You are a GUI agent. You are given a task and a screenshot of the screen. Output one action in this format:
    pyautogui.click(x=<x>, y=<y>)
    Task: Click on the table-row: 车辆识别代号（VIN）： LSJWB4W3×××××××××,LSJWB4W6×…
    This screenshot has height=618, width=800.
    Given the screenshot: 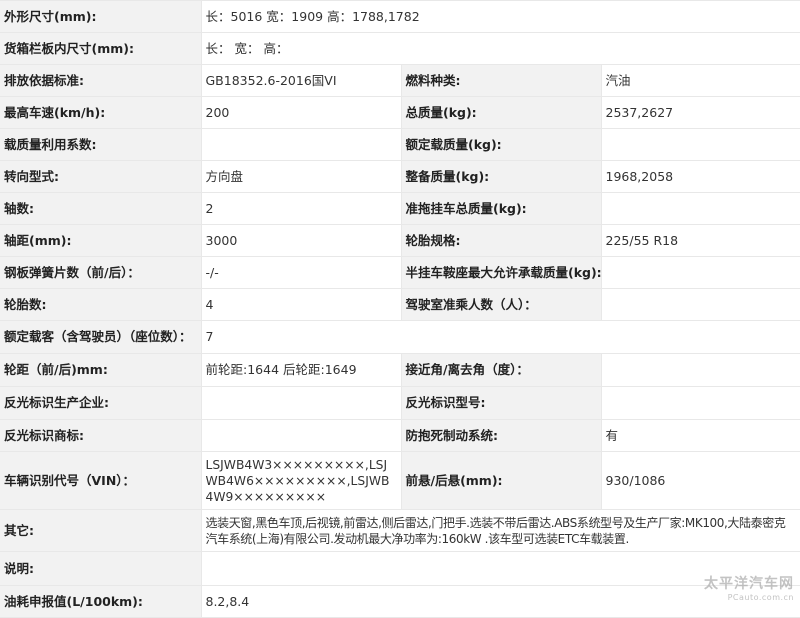 What is the action you would take?
    pyautogui.click(x=400, y=480)
    